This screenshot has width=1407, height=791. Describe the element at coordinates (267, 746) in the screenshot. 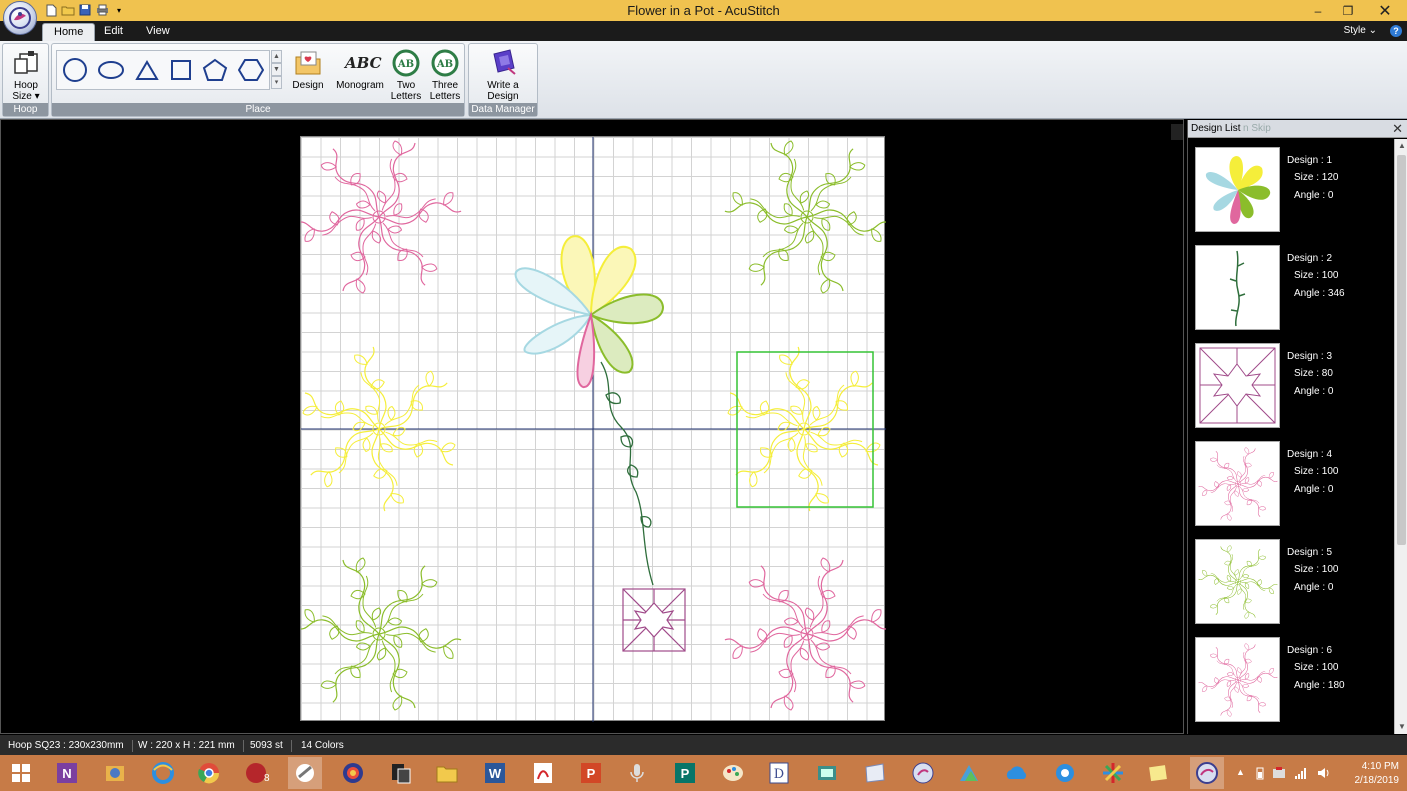

I see `status-stitches: 5093 st` at that location.